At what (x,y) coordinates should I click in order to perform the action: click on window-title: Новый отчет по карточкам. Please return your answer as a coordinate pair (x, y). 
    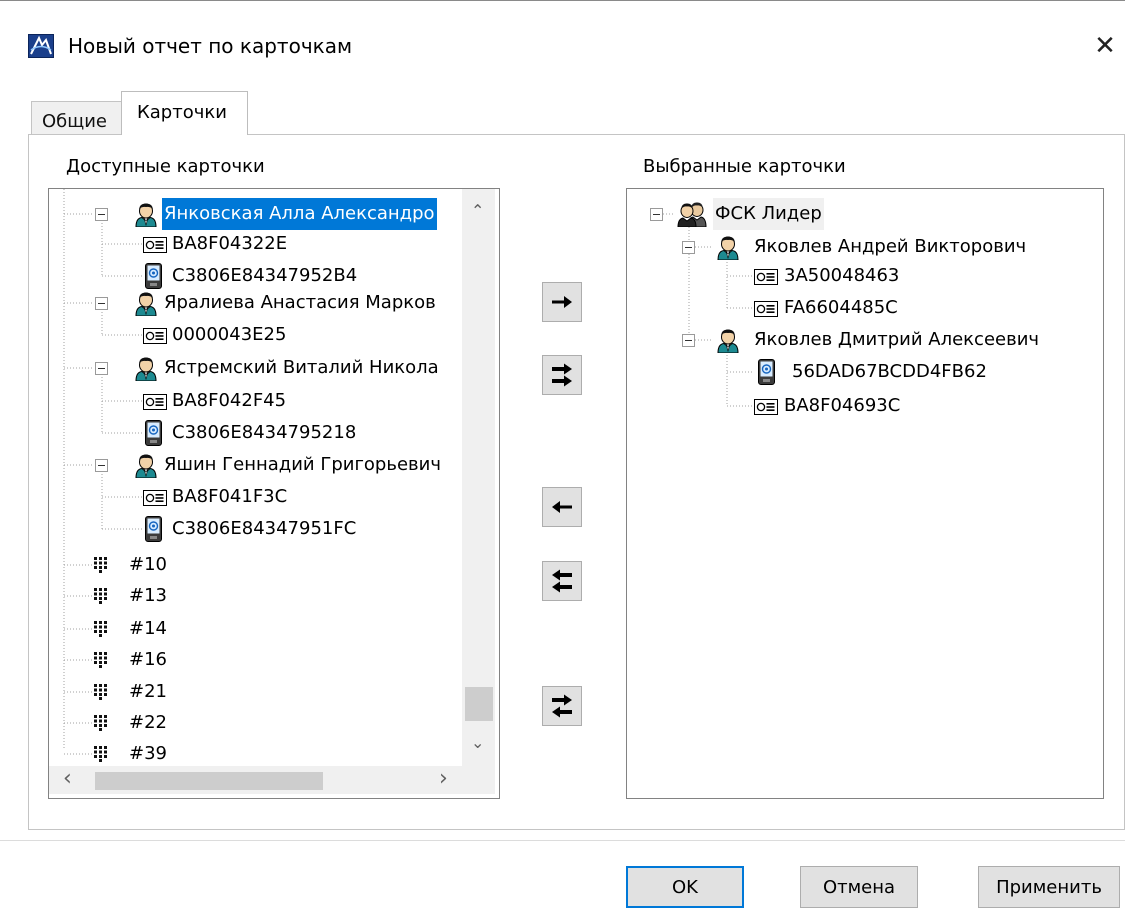
    Looking at the image, I should click on (210, 46).